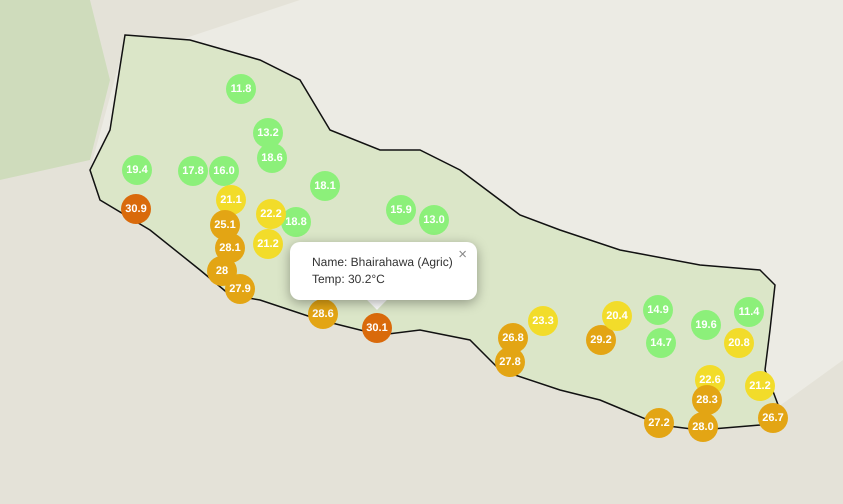 This screenshot has height=504, width=843. Describe the element at coordinates (462, 254) in the screenshot. I see `close-button: ×` at that location.